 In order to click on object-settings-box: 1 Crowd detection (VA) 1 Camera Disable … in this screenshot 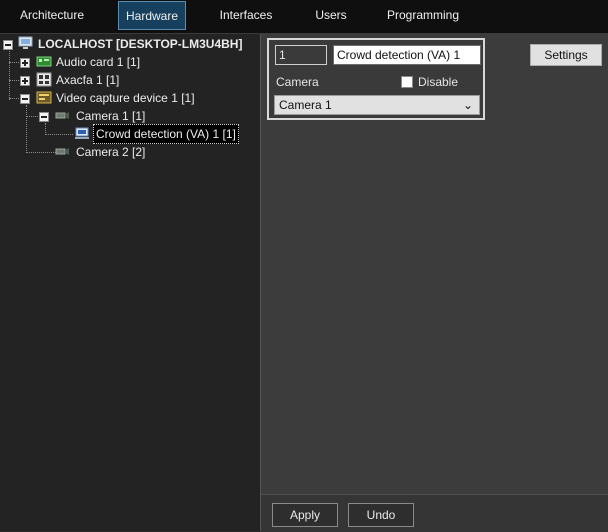, I will do `click(376, 79)`.